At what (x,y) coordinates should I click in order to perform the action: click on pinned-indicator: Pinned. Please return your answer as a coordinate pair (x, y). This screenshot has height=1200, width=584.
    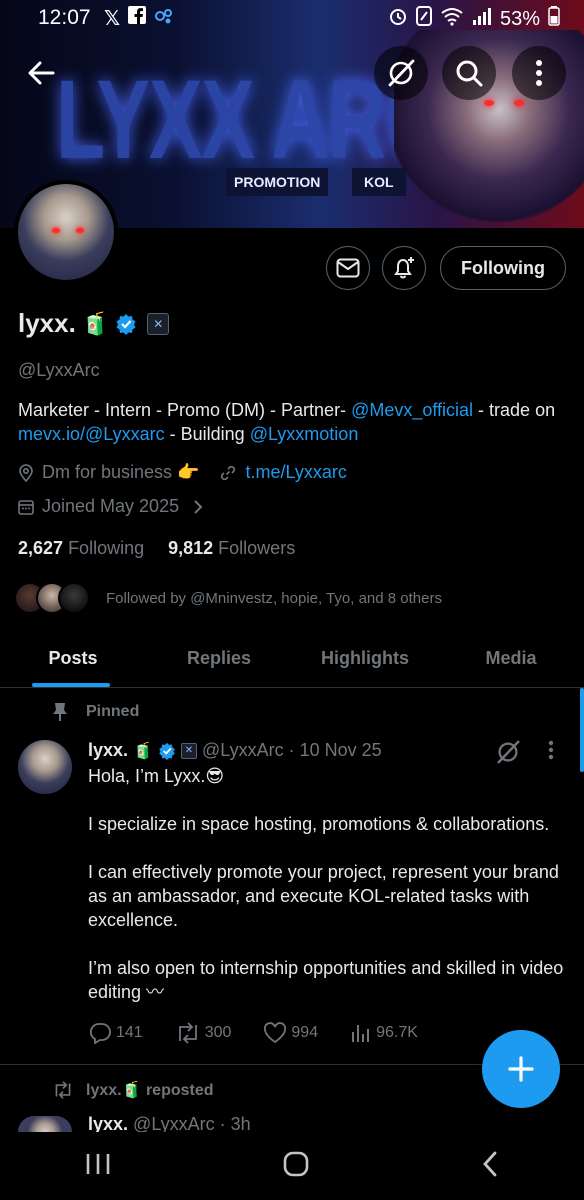
    Looking at the image, I should click on (95, 712).